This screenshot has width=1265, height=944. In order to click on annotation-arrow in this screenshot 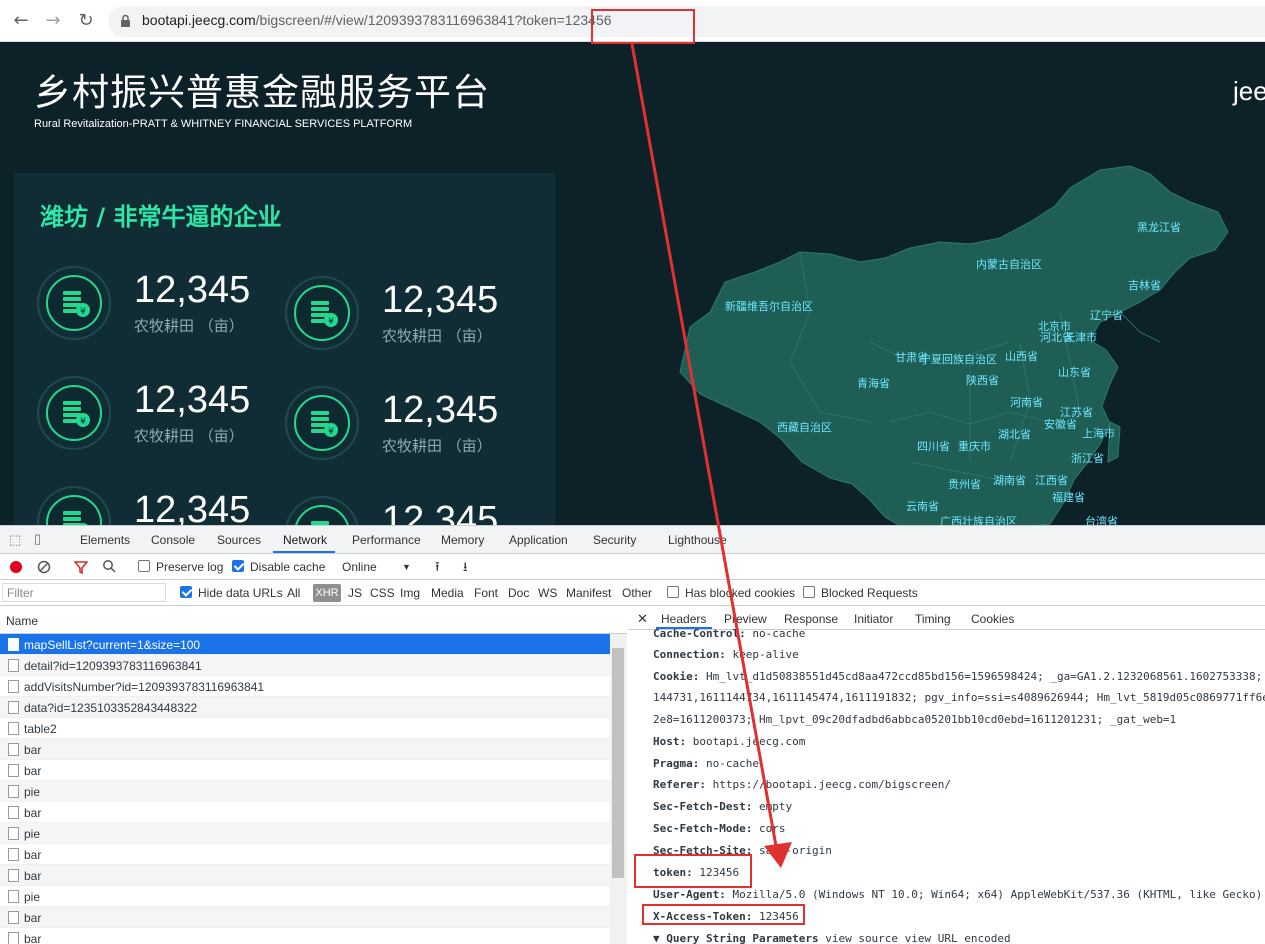, I will do `click(711, 455)`.